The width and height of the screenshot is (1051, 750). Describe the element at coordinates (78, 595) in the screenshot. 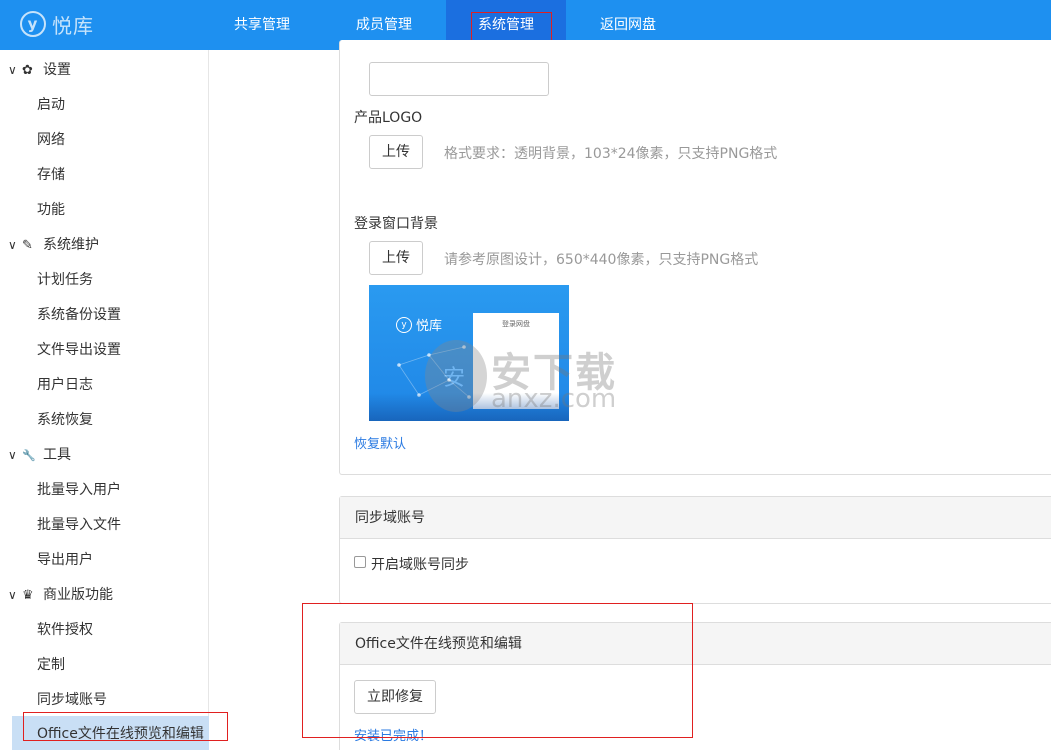

I see `sidebar-group-label: 商业版功能` at that location.